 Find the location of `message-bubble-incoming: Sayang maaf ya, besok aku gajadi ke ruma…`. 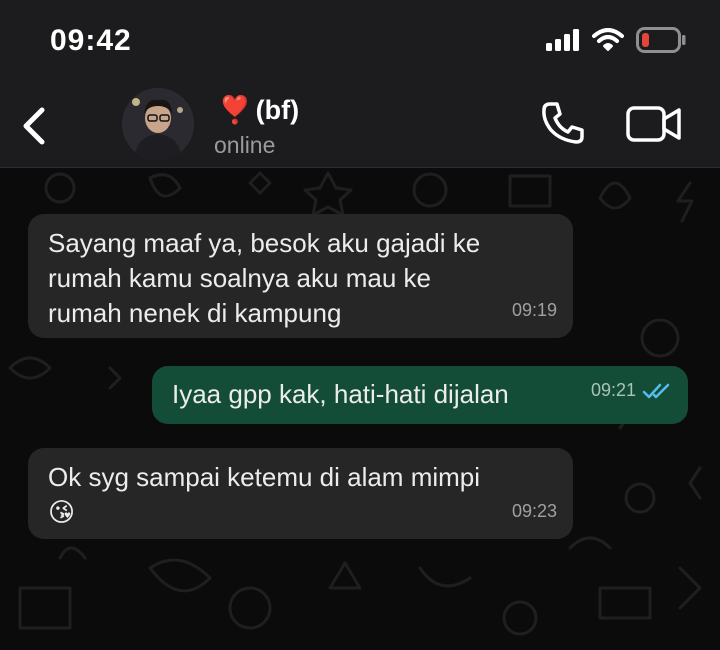

message-bubble-incoming: Sayang maaf ya, besok aku gajadi ke ruma… is located at coordinates (300, 276).